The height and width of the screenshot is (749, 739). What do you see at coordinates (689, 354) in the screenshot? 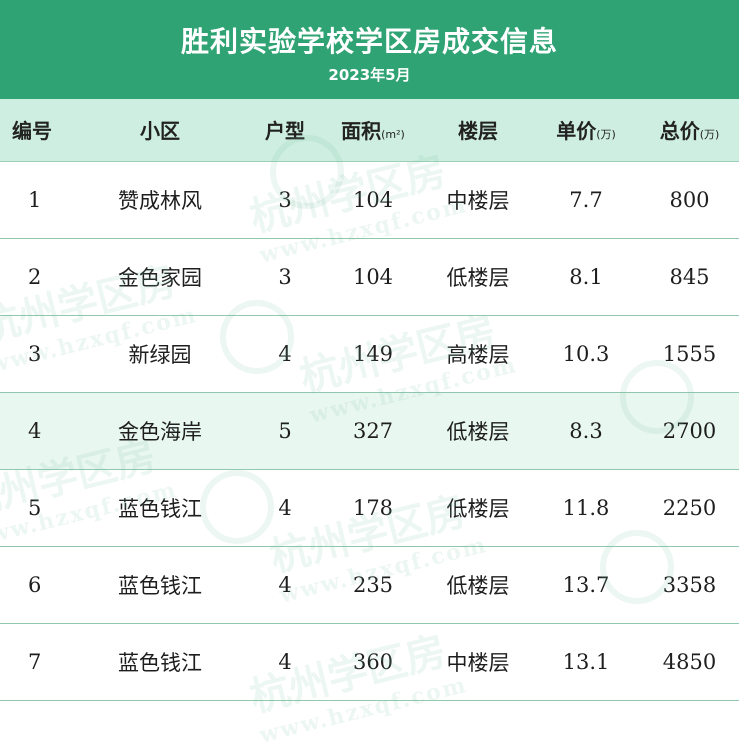
I see `cell-total-price: 1555` at bounding box center [689, 354].